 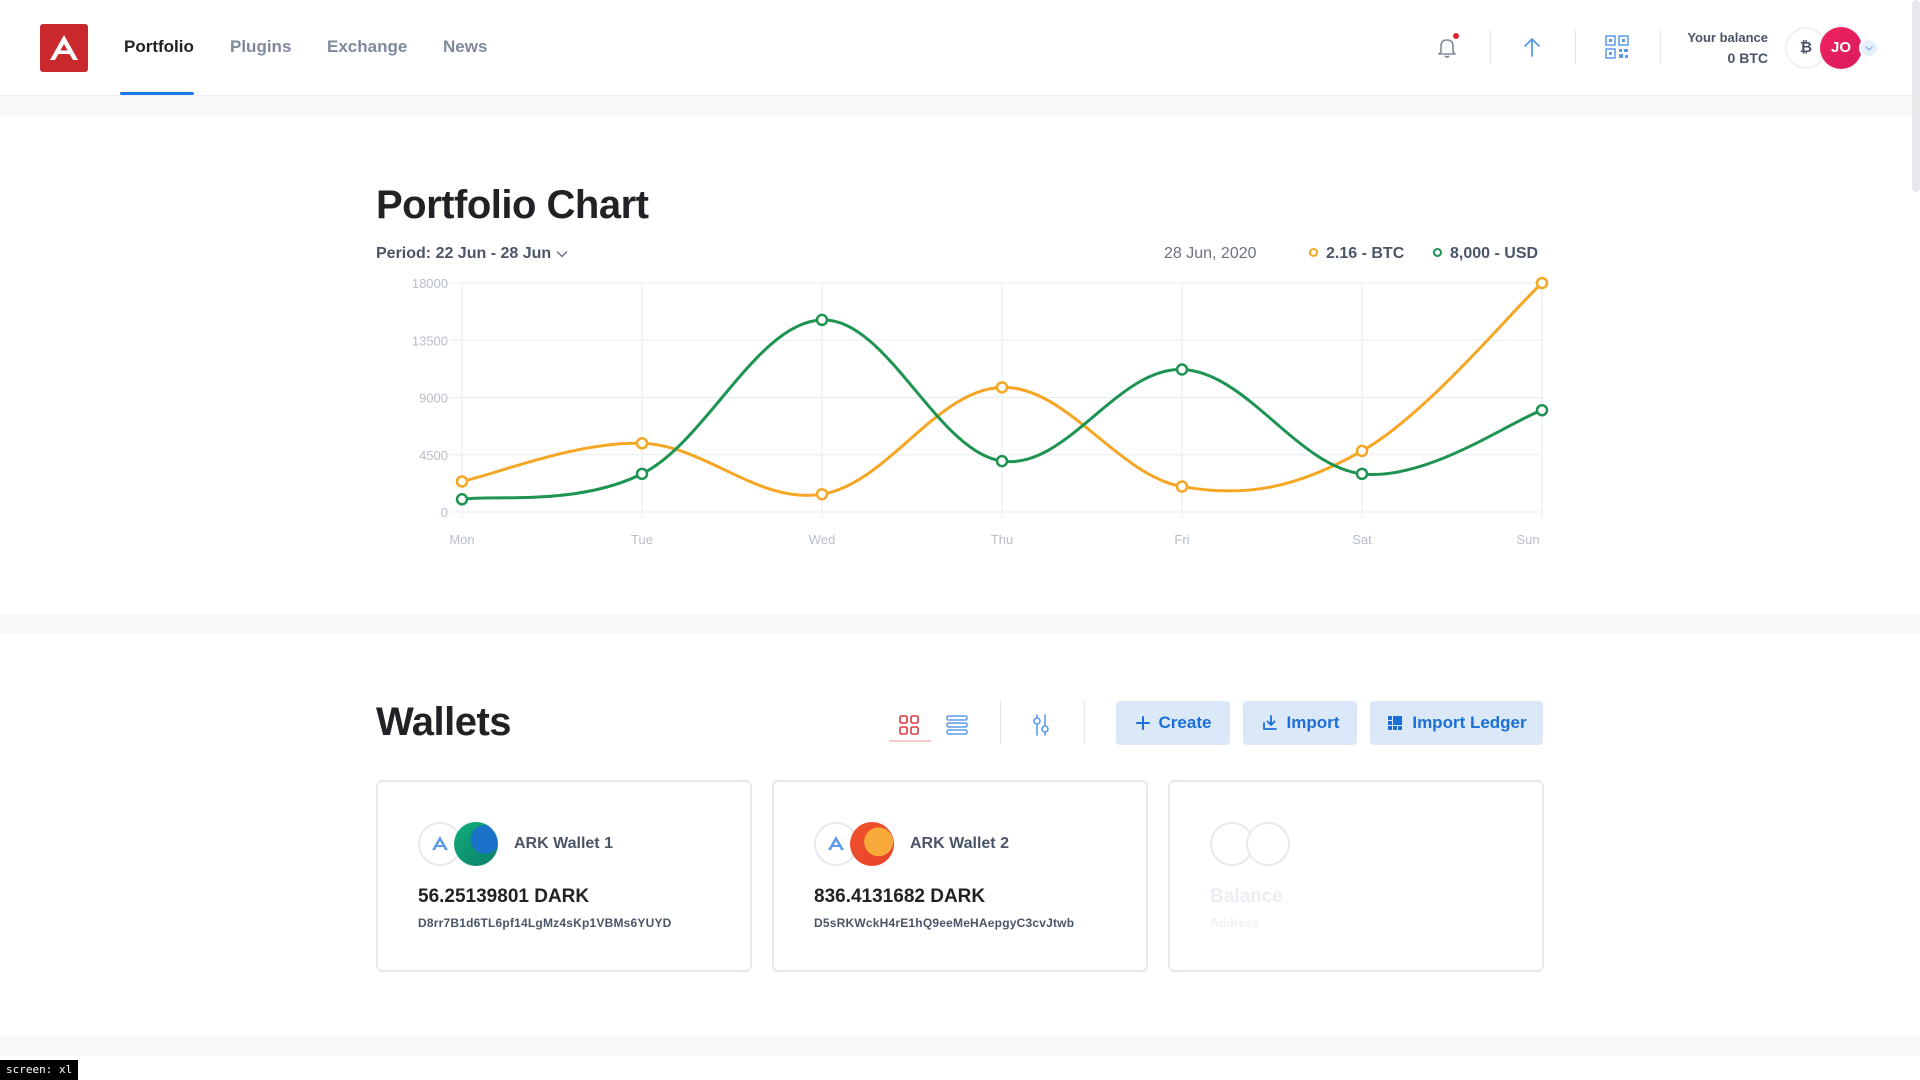 I want to click on send-arrow-icon, so click(x=1532, y=47).